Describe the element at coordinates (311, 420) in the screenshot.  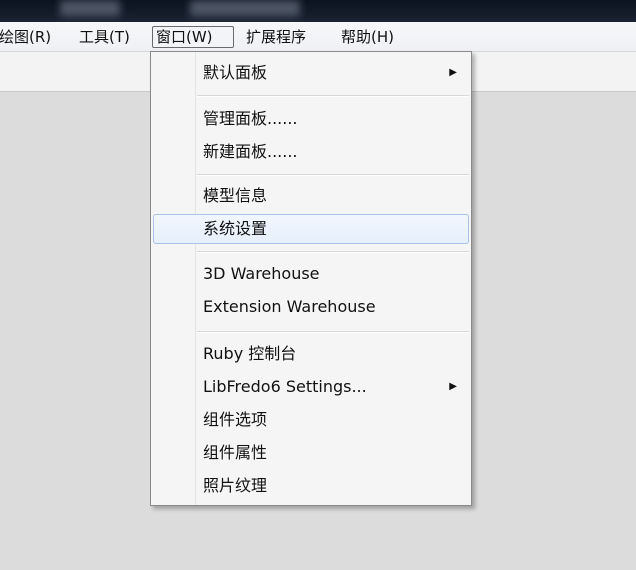
I see `menu-item-component-options: 组件选项` at that location.